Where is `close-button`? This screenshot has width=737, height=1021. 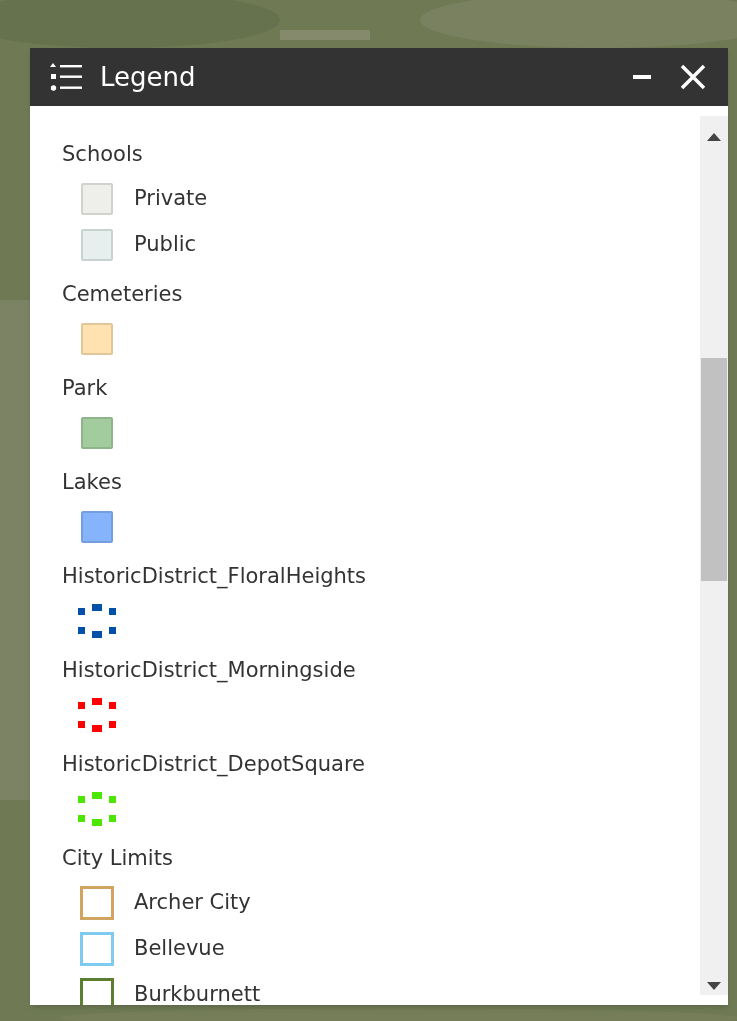 close-button is located at coordinates (693, 77).